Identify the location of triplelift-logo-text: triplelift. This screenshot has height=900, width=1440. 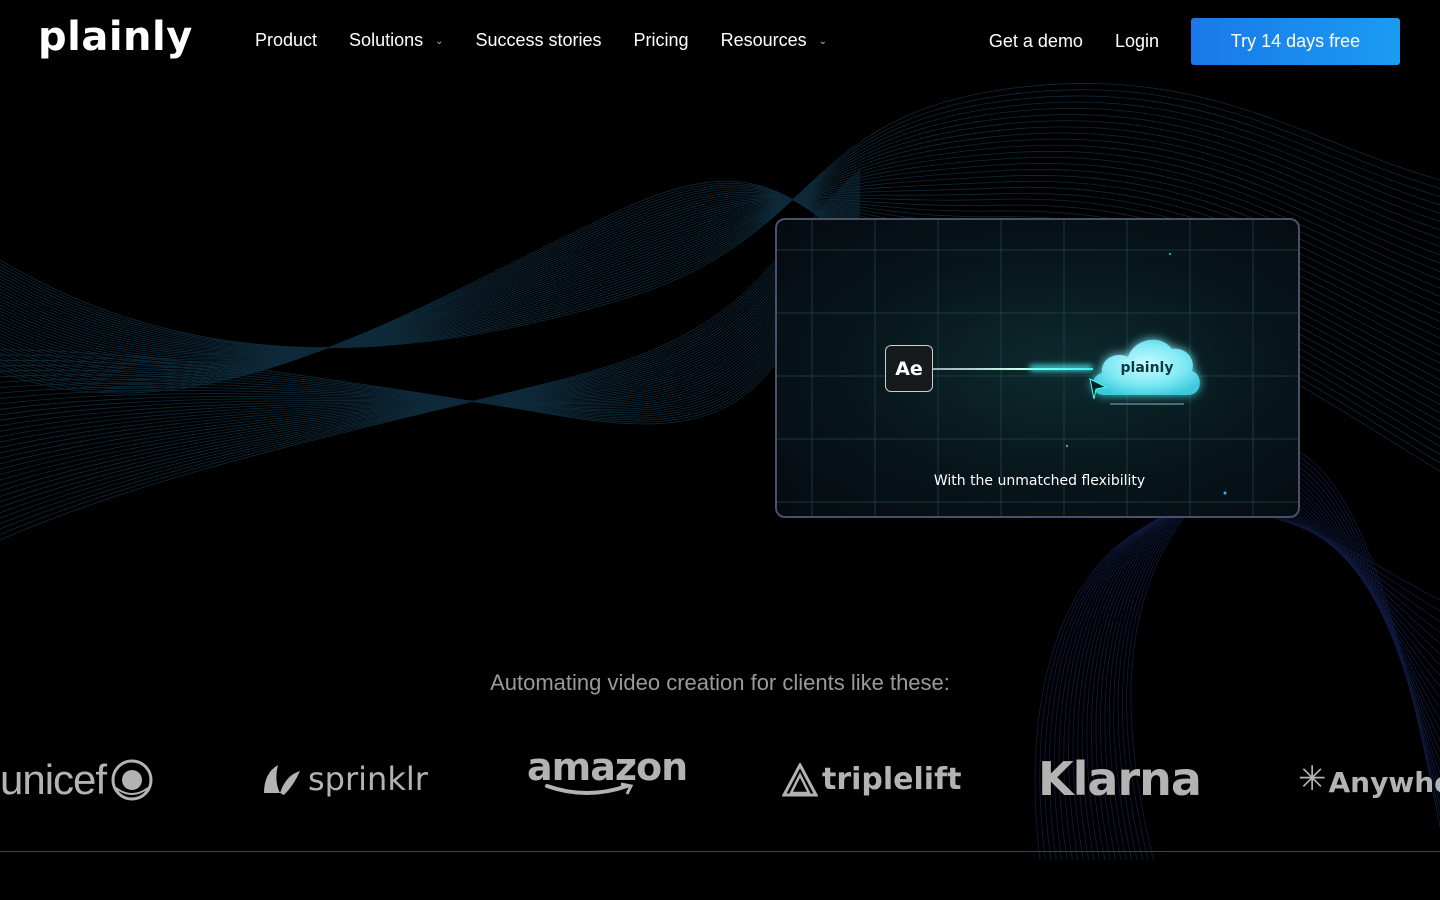
(892, 779).